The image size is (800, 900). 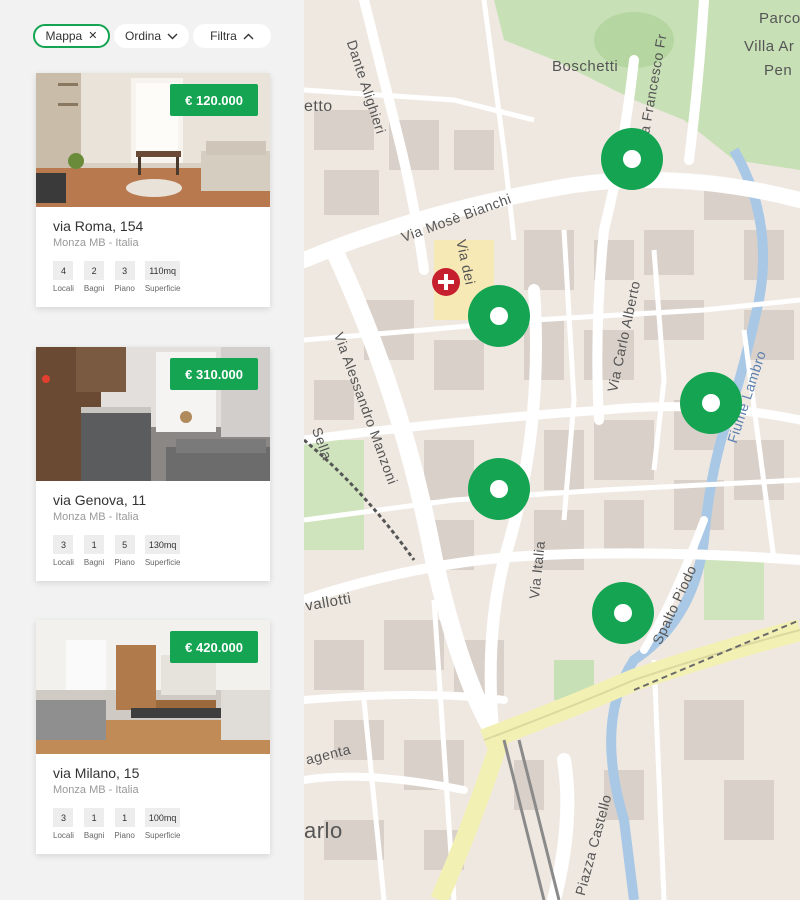 I want to click on stat-rooms: 4 Locali, so click(x=63, y=277).